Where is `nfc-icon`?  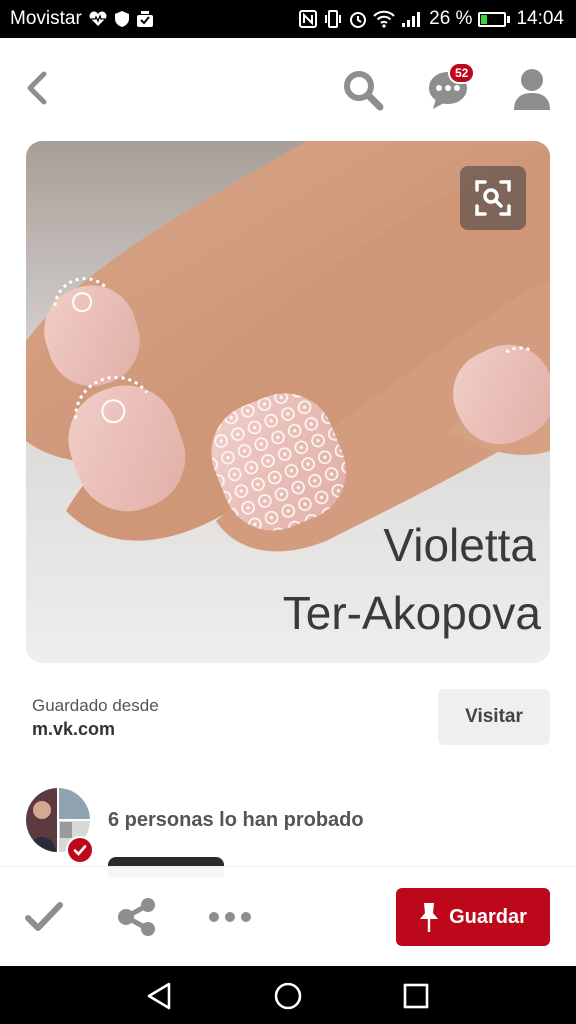 nfc-icon is located at coordinates (308, 19).